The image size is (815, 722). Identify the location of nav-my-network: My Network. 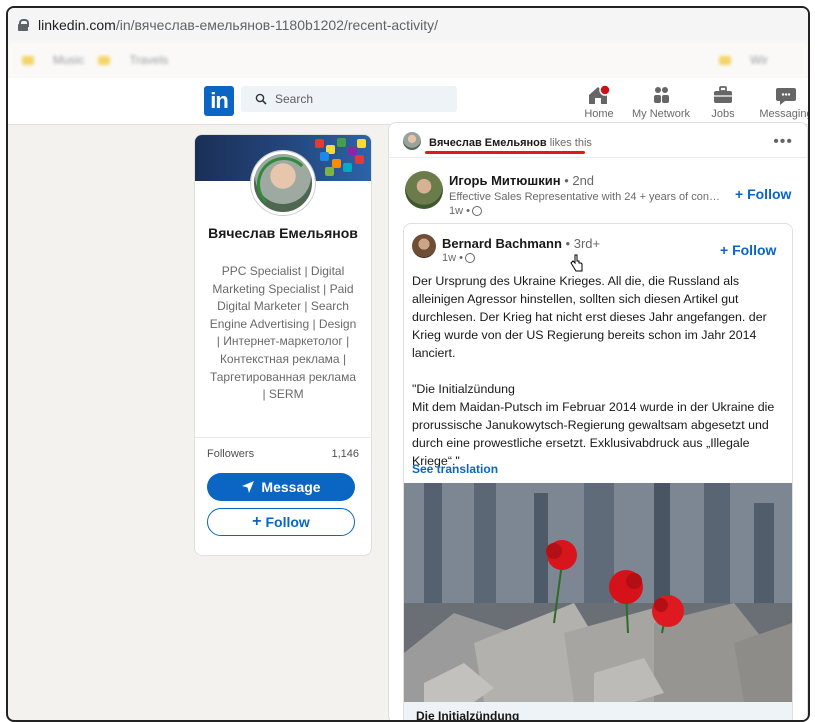
(661, 102).